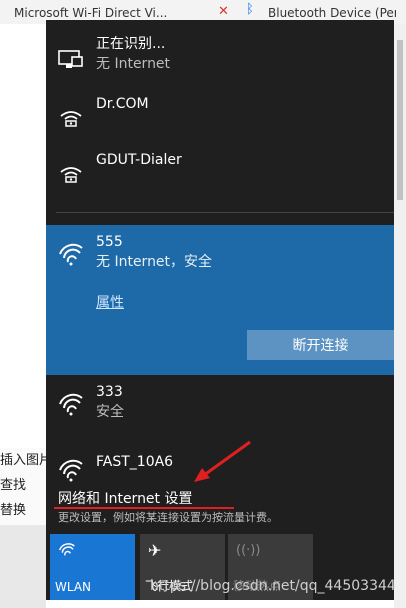 The width and height of the screenshot is (406, 608). What do you see at coordinates (110, 412) in the screenshot?
I see `network-status: 安全` at bounding box center [110, 412].